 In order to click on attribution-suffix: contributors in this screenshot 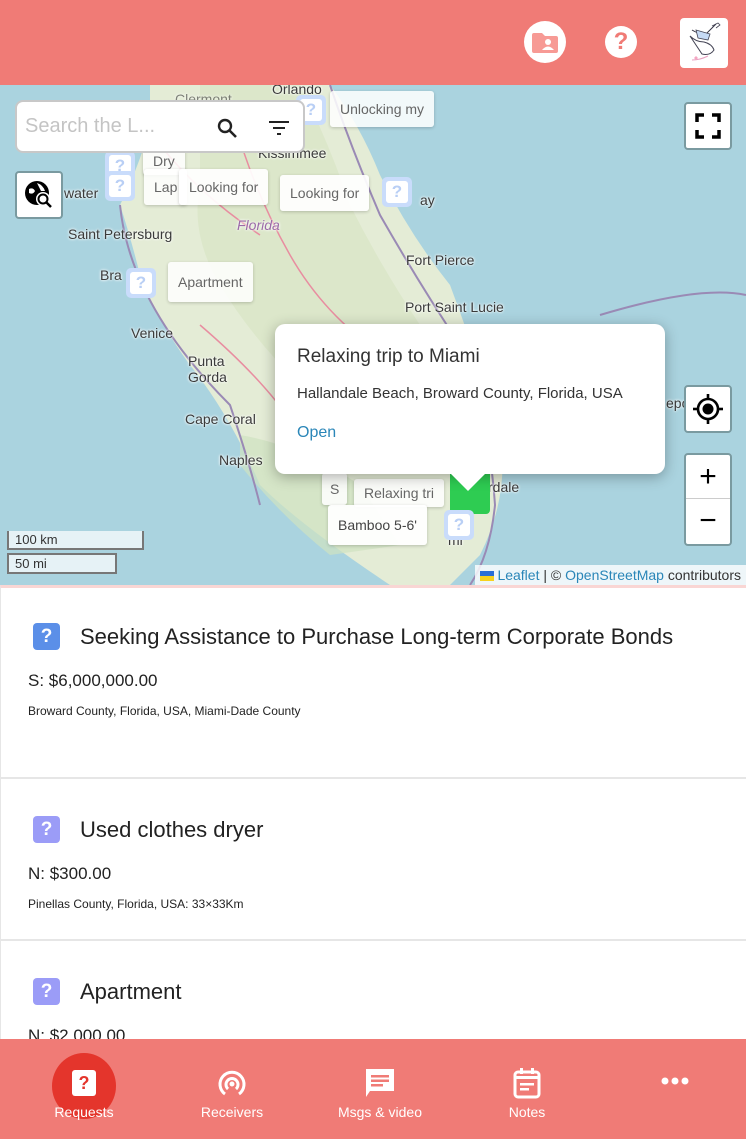, I will do `click(702, 575)`.